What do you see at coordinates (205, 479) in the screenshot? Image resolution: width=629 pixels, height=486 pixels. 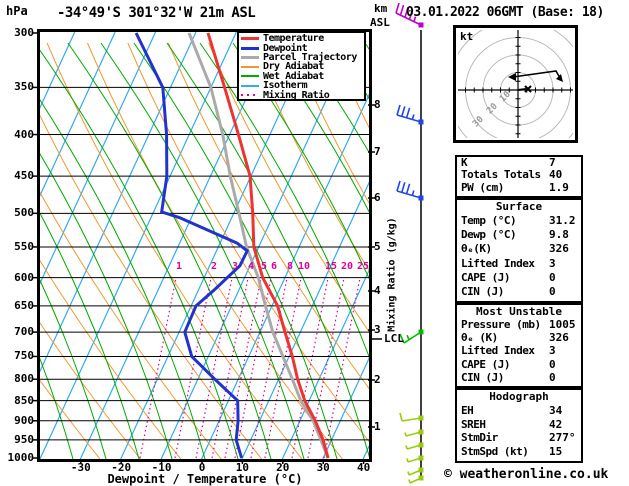 I see `x-axis-title: Dewpoint / Temperature (°C)` at bounding box center [205, 479].